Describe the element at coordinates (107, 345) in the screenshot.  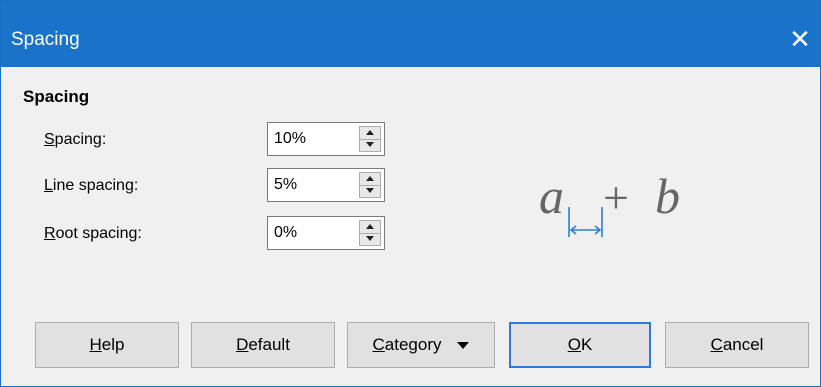
I see `help-button: Help` at that location.